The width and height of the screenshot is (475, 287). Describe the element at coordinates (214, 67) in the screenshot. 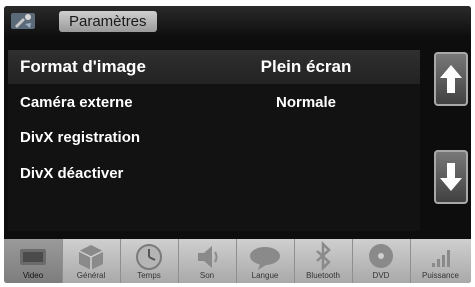

I see `setting-row-image-format: Format d'image Plein écran` at that location.